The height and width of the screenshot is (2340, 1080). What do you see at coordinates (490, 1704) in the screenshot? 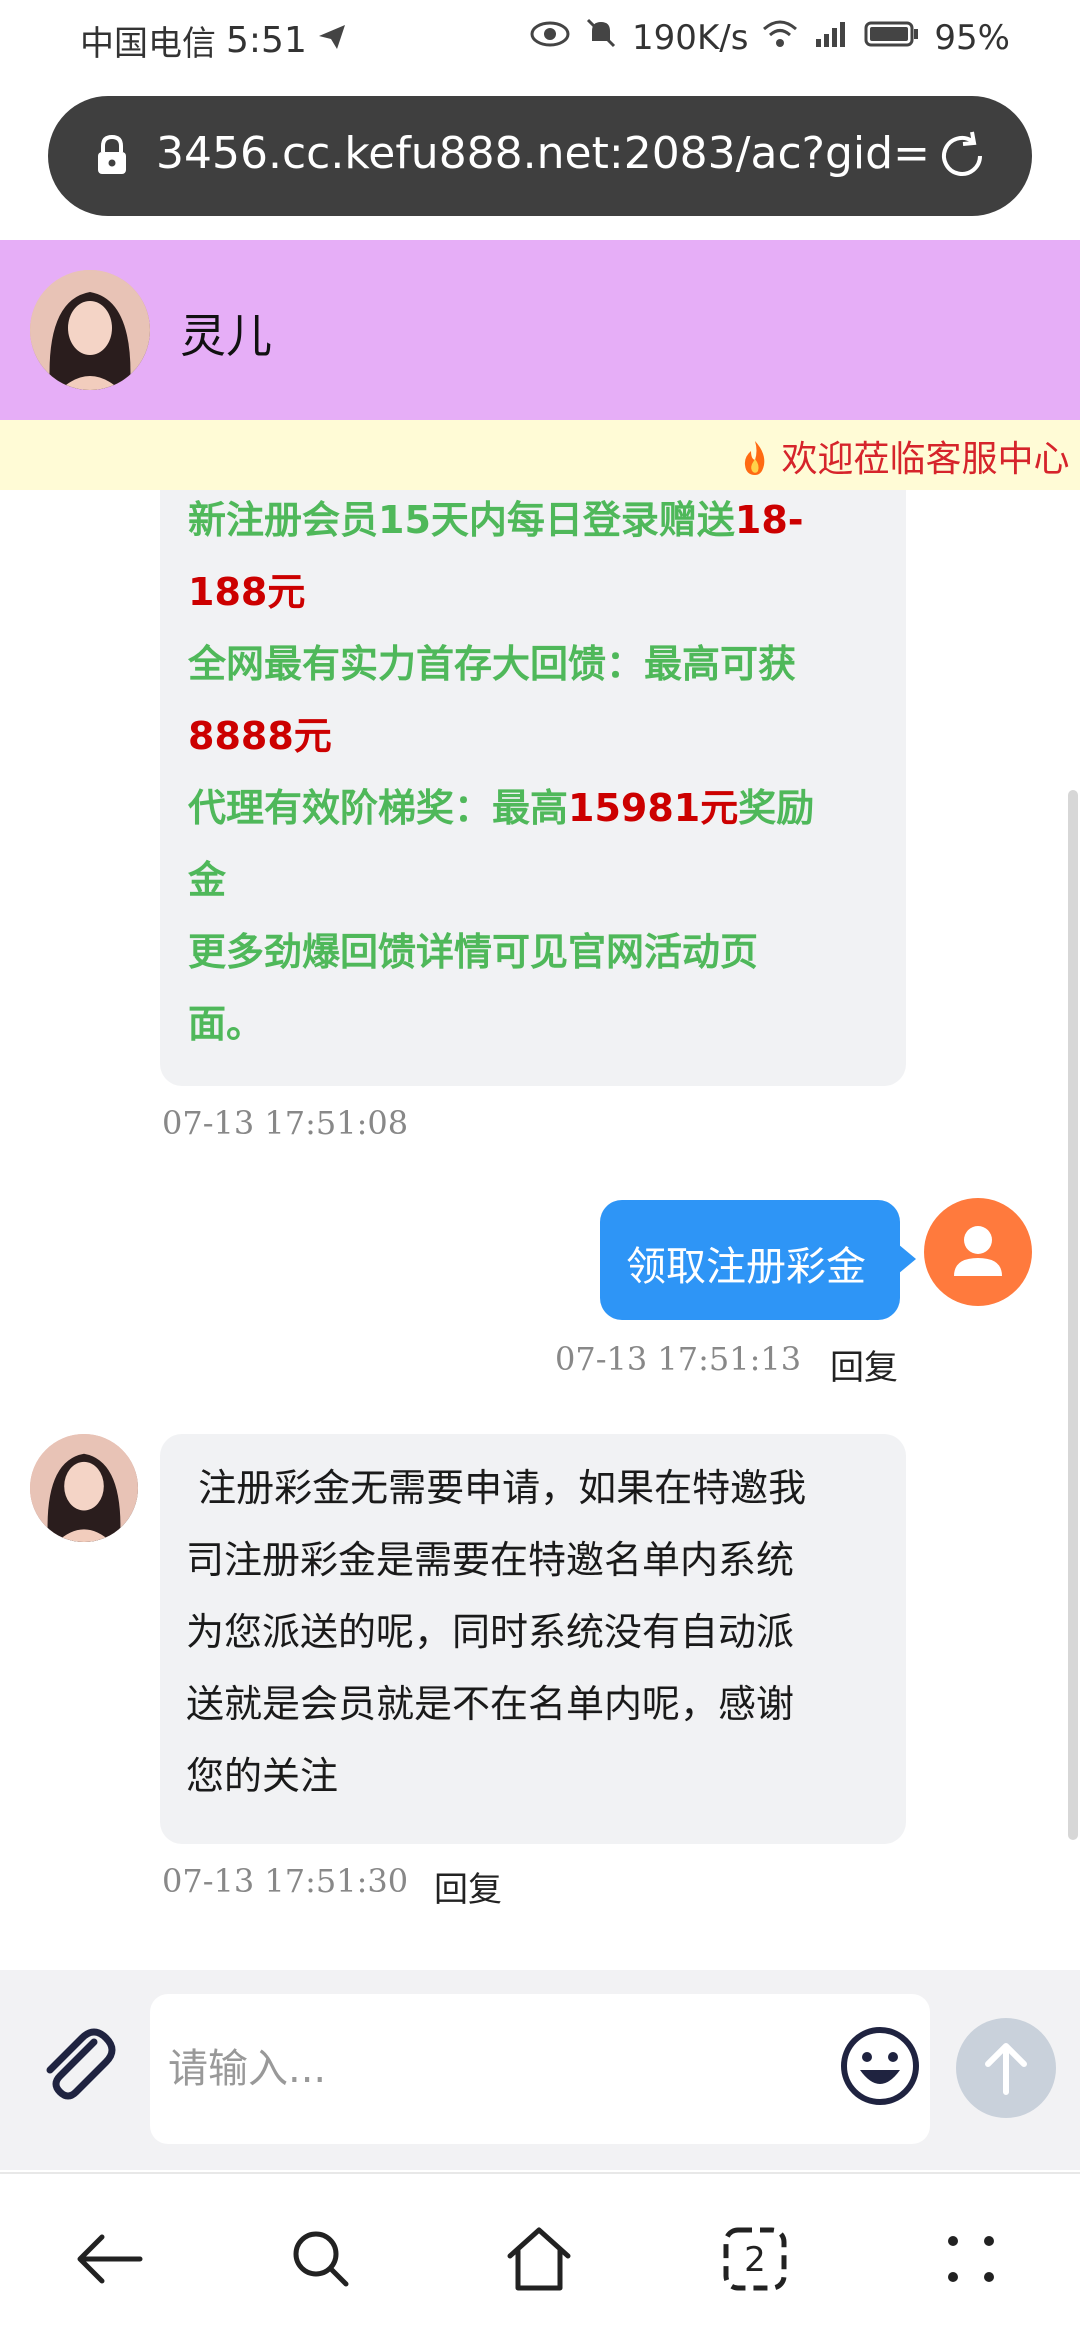
I see `agent-reply-line: 送就是会员就是不在名单内呢，感谢` at bounding box center [490, 1704].